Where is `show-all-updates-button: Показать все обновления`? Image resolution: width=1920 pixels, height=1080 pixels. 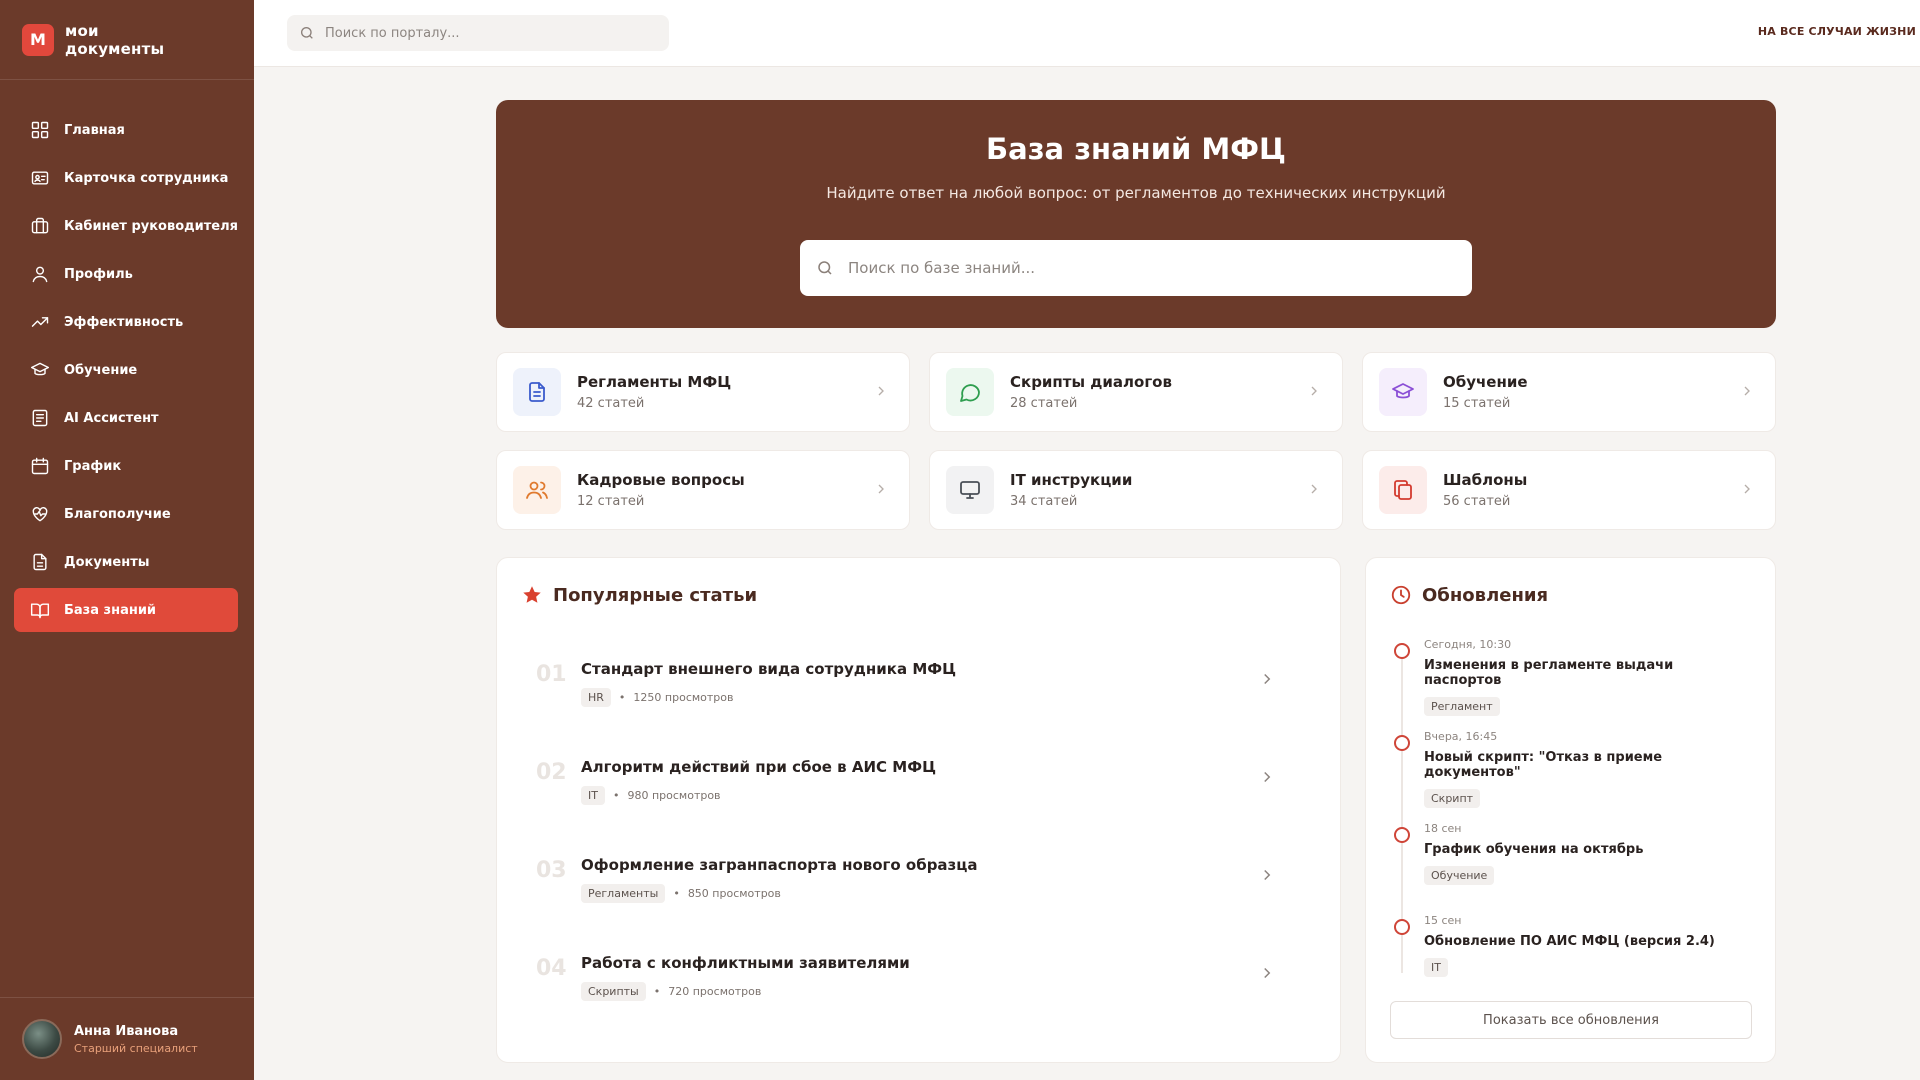 show-all-updates-button: Показать все обновления is located at coordinates (1571, 1020).